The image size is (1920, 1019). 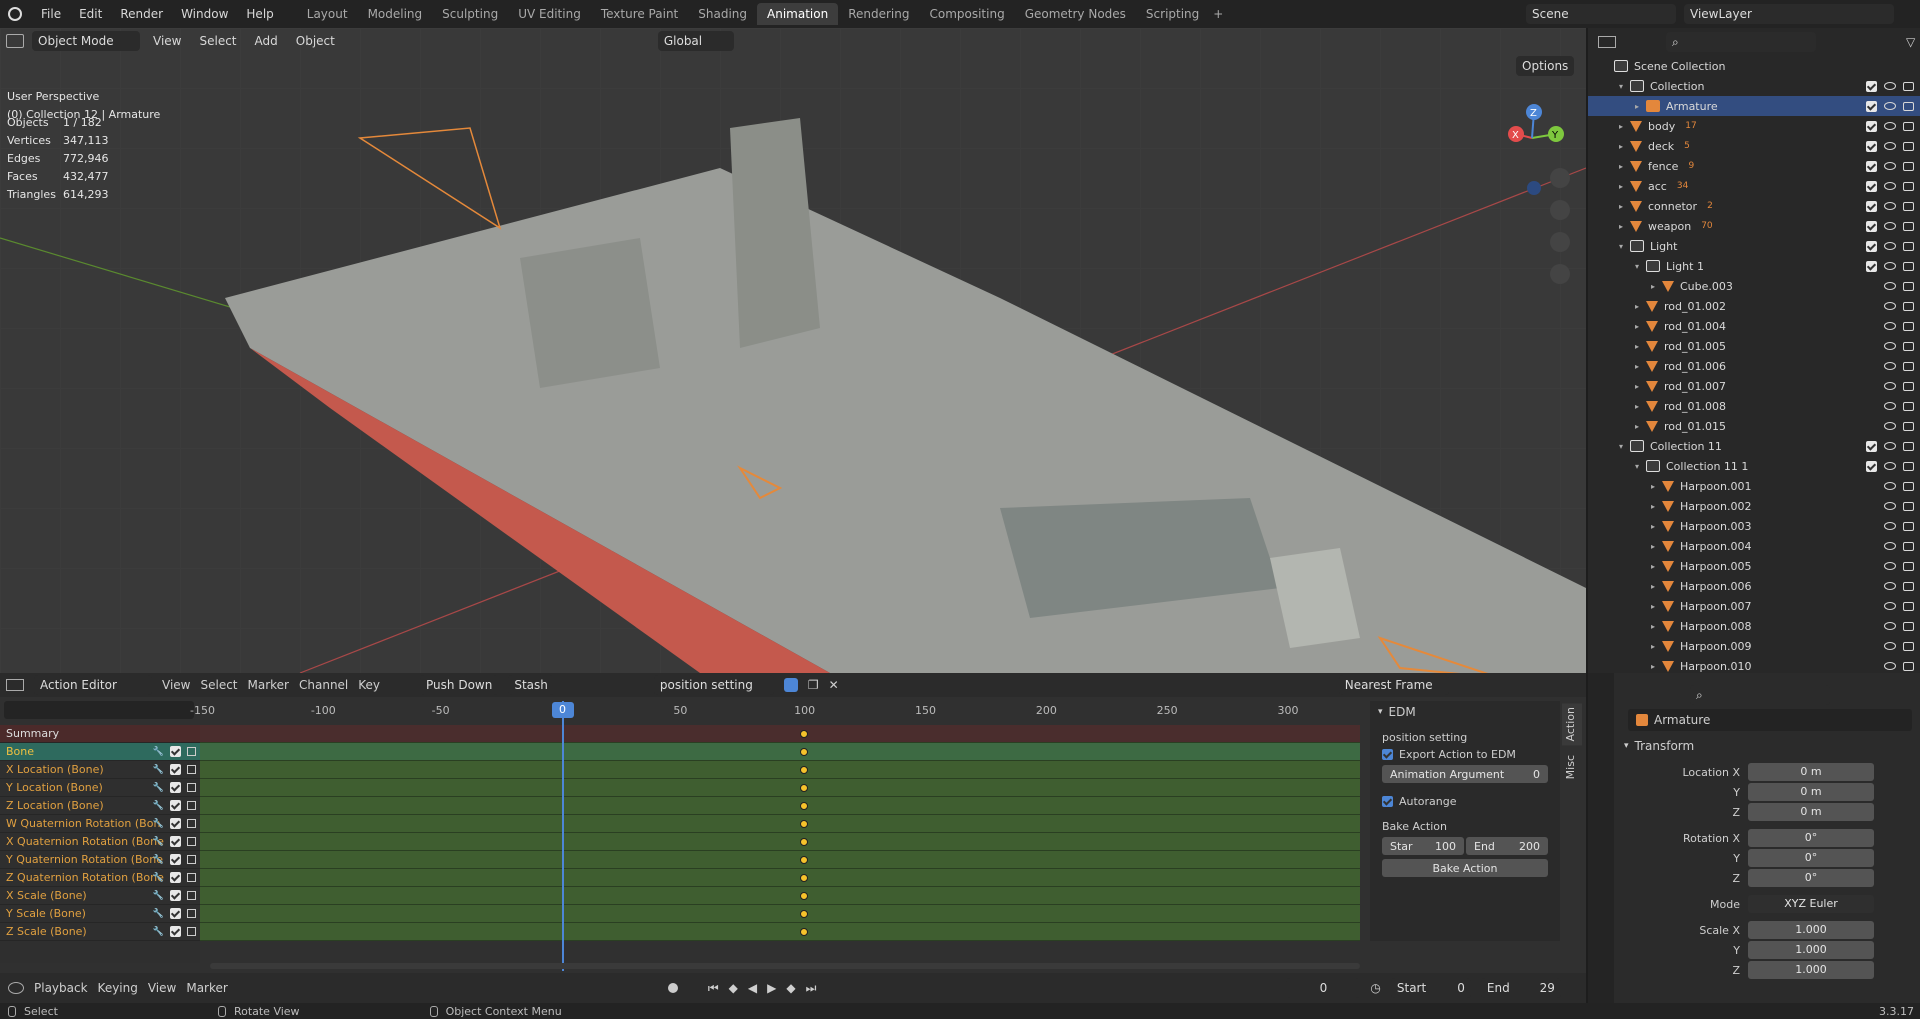 I want to click on mode-selector: Object Mode, so click(x=86, y=41).